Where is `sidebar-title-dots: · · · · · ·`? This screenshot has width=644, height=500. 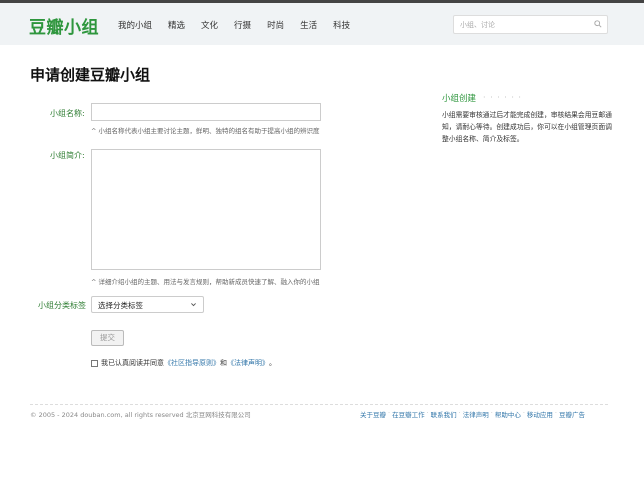
sidebar-title-dots: · · · · · · is located at coordinates (502, 97).